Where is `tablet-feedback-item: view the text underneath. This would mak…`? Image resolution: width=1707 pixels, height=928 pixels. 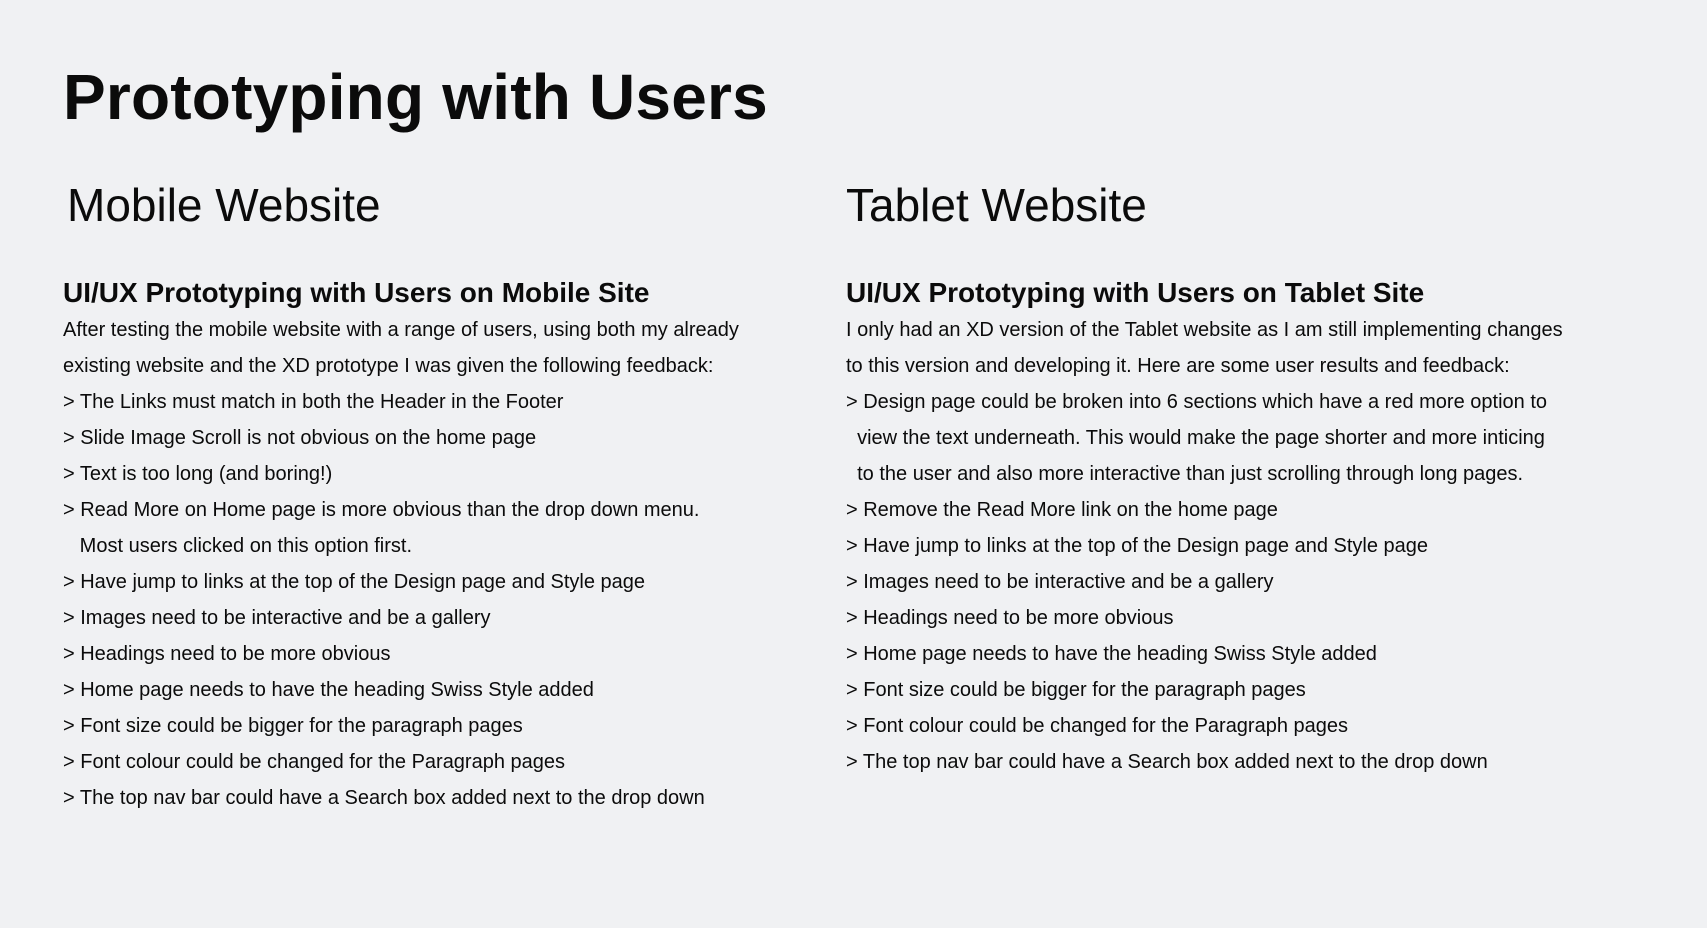
tablet-feedback-item: view the text underneath. This would mak… is located at coordinates (1195, 437).